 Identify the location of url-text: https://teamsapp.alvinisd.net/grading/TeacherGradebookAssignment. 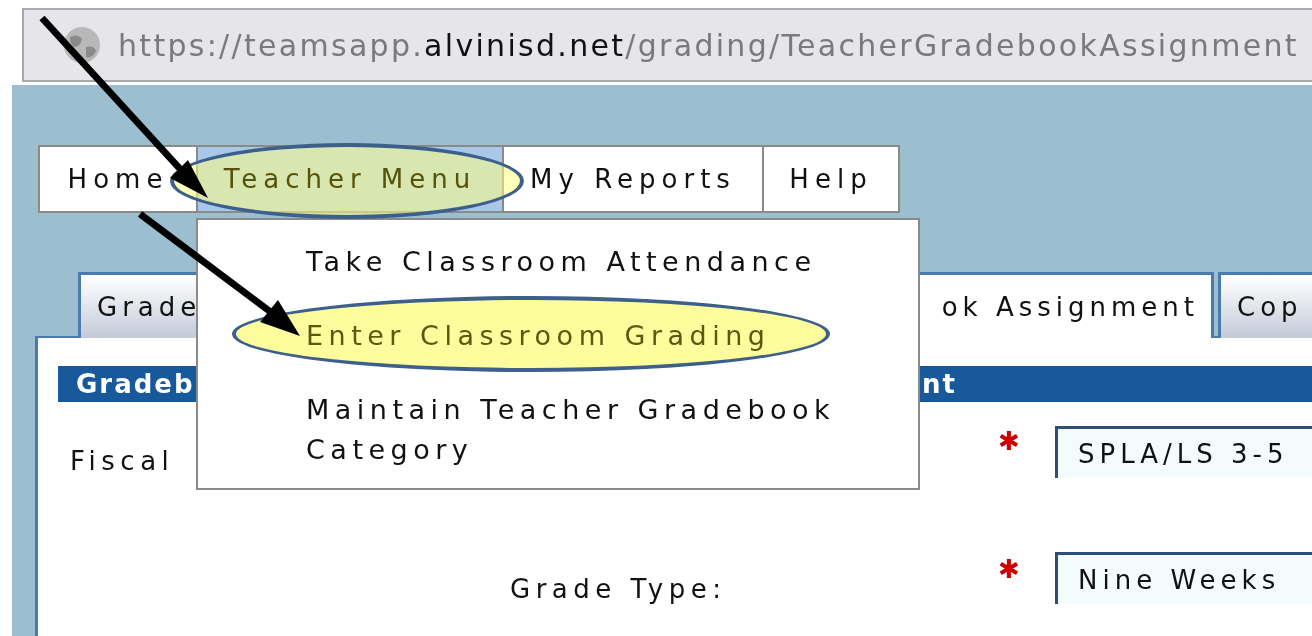
(708, 45).